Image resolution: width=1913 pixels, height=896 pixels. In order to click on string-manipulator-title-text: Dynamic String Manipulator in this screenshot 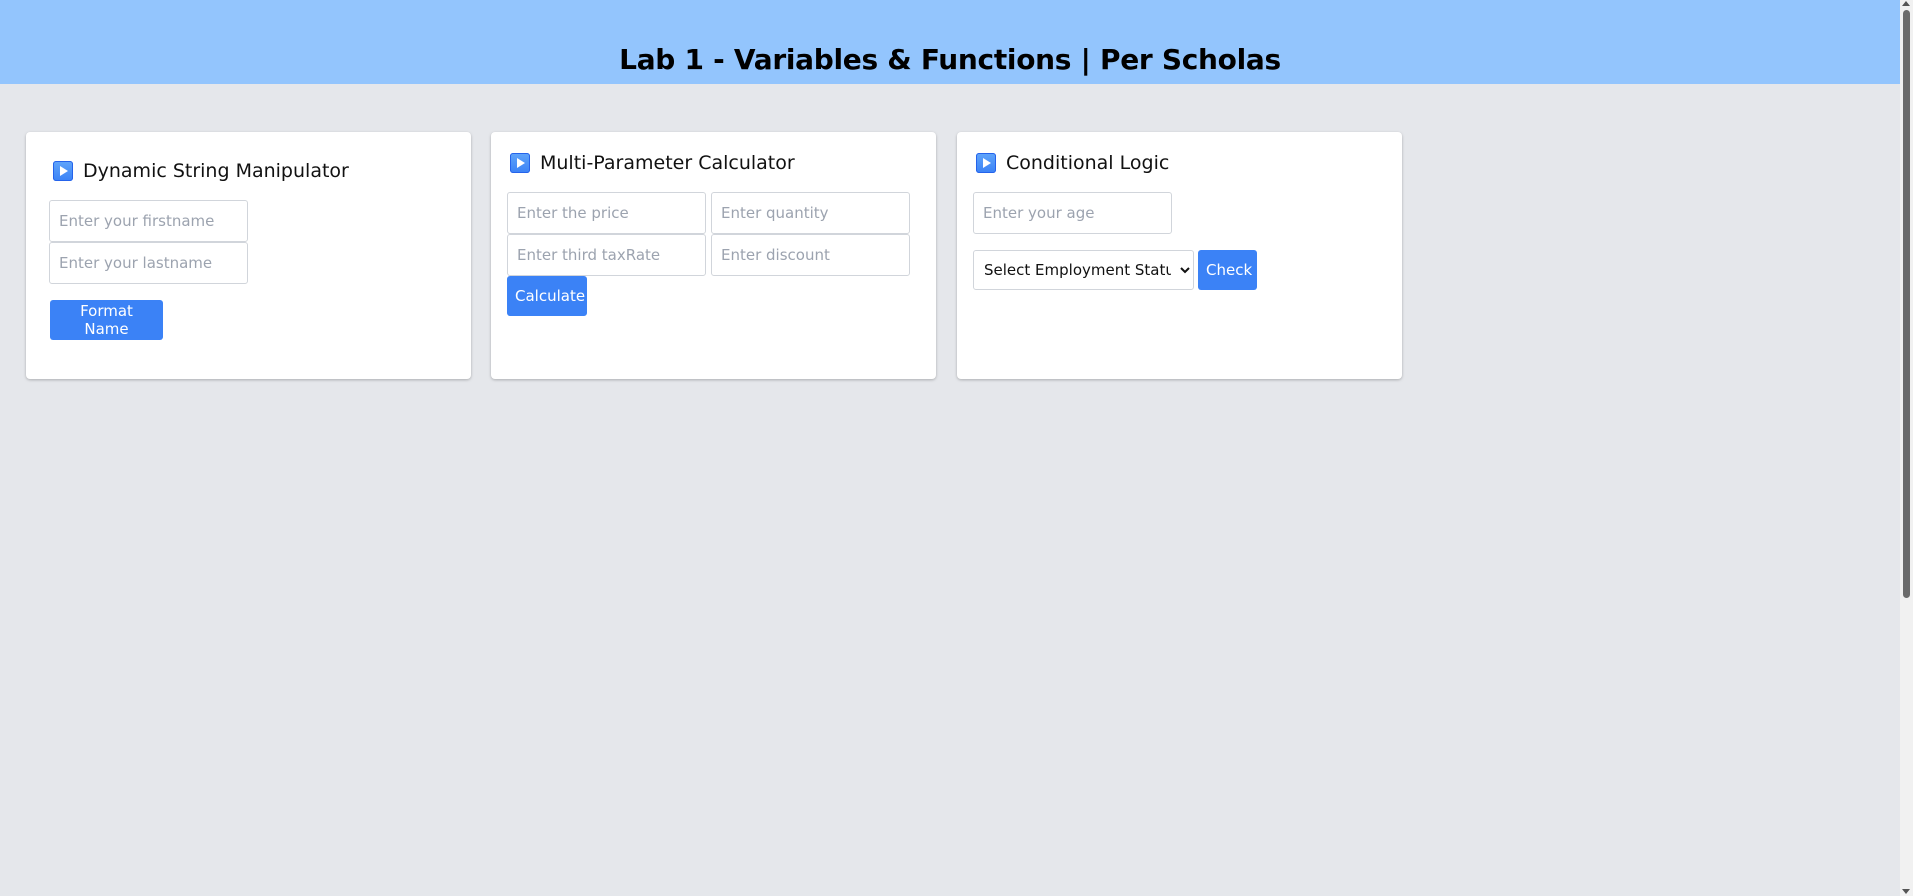, I will do `click(216, 171)`.